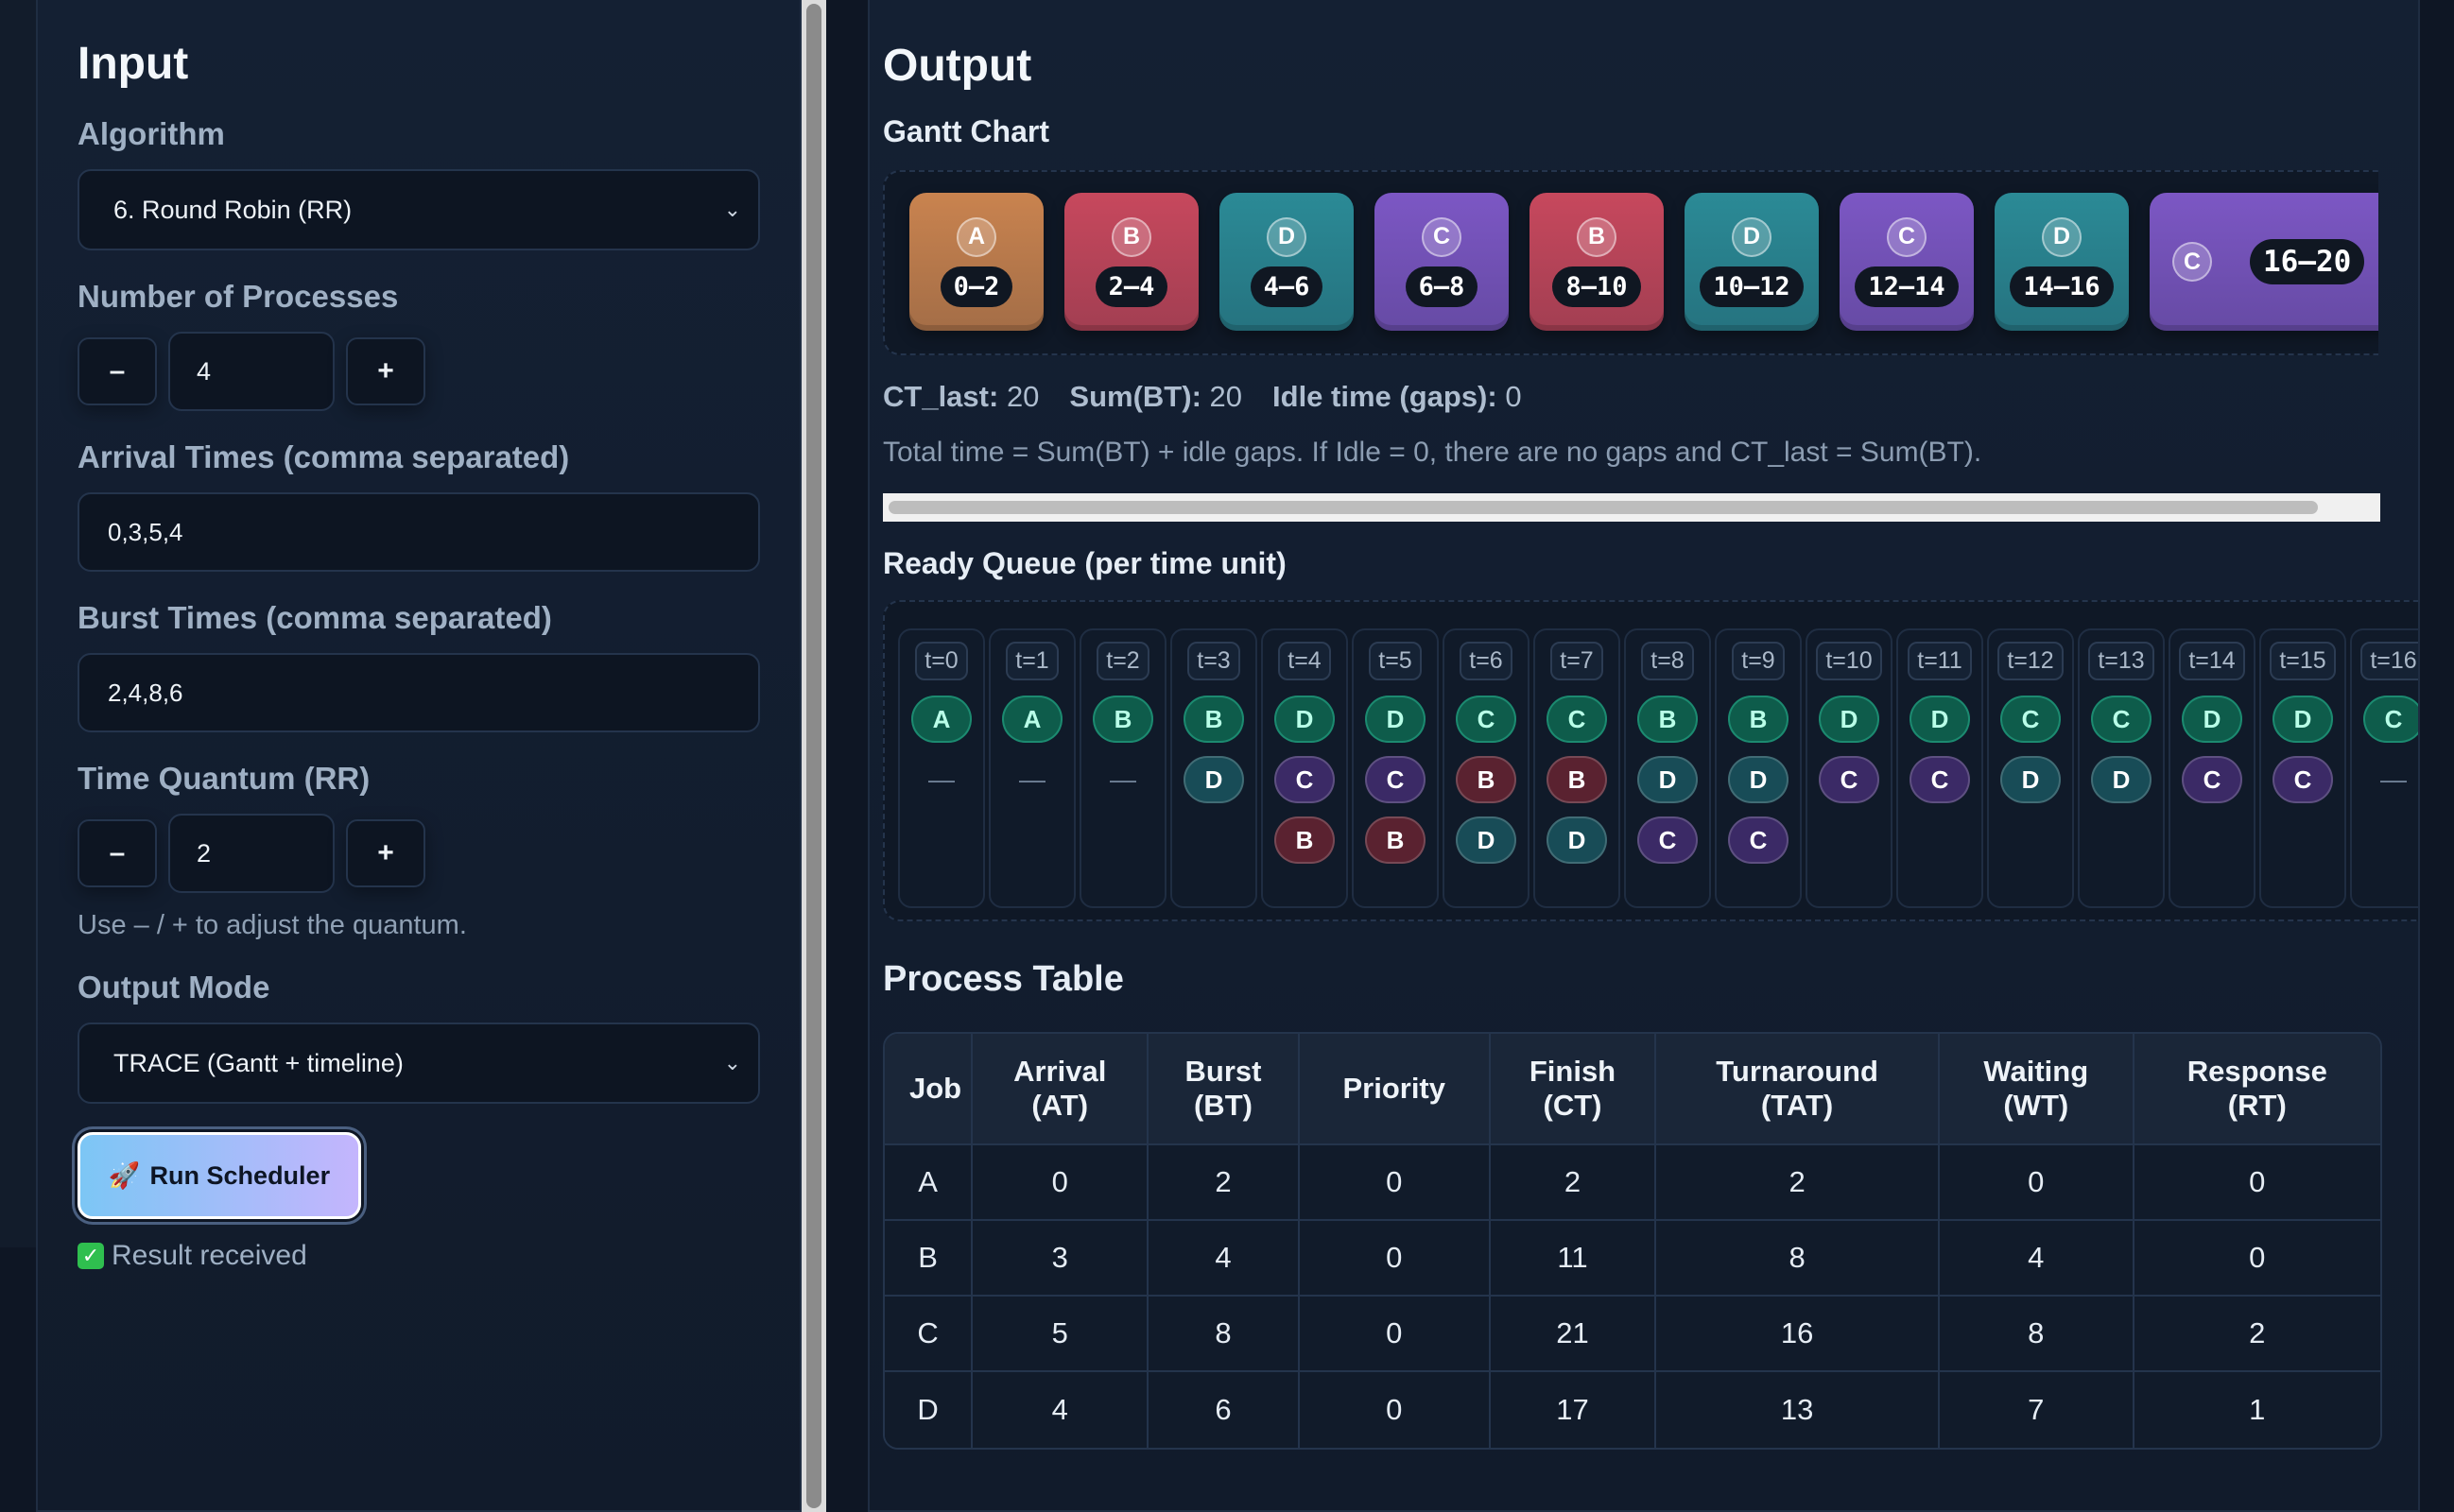  I want to click on input-title: Input, so click(134, 64).